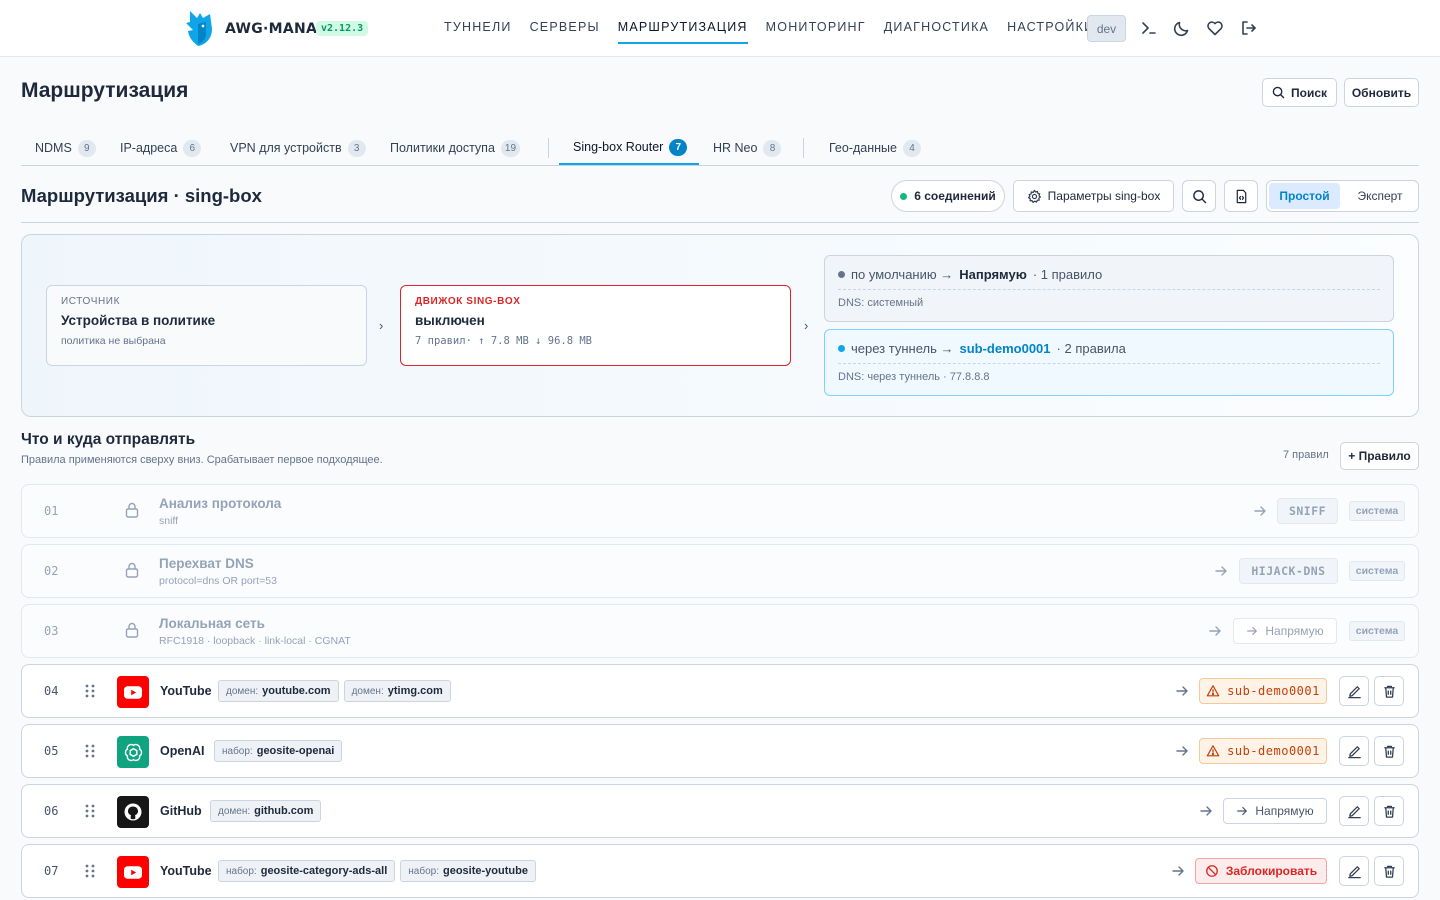 This screenshot has height=900, width=1440. What do you see at coordinates (161, 148) in the screenshot?
I see `tab-ip-addresses: IP-адреса 6` at bounding box center [161, 148].